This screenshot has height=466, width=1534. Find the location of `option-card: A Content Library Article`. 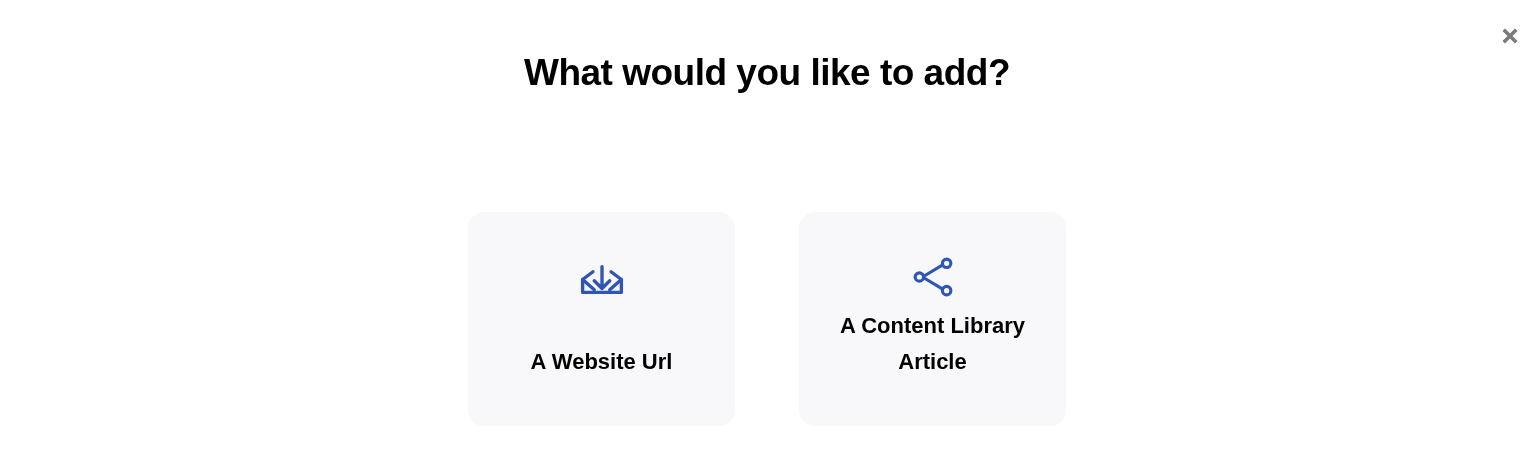

option-card: A Content Library Article is located at coordinates (932, 319).